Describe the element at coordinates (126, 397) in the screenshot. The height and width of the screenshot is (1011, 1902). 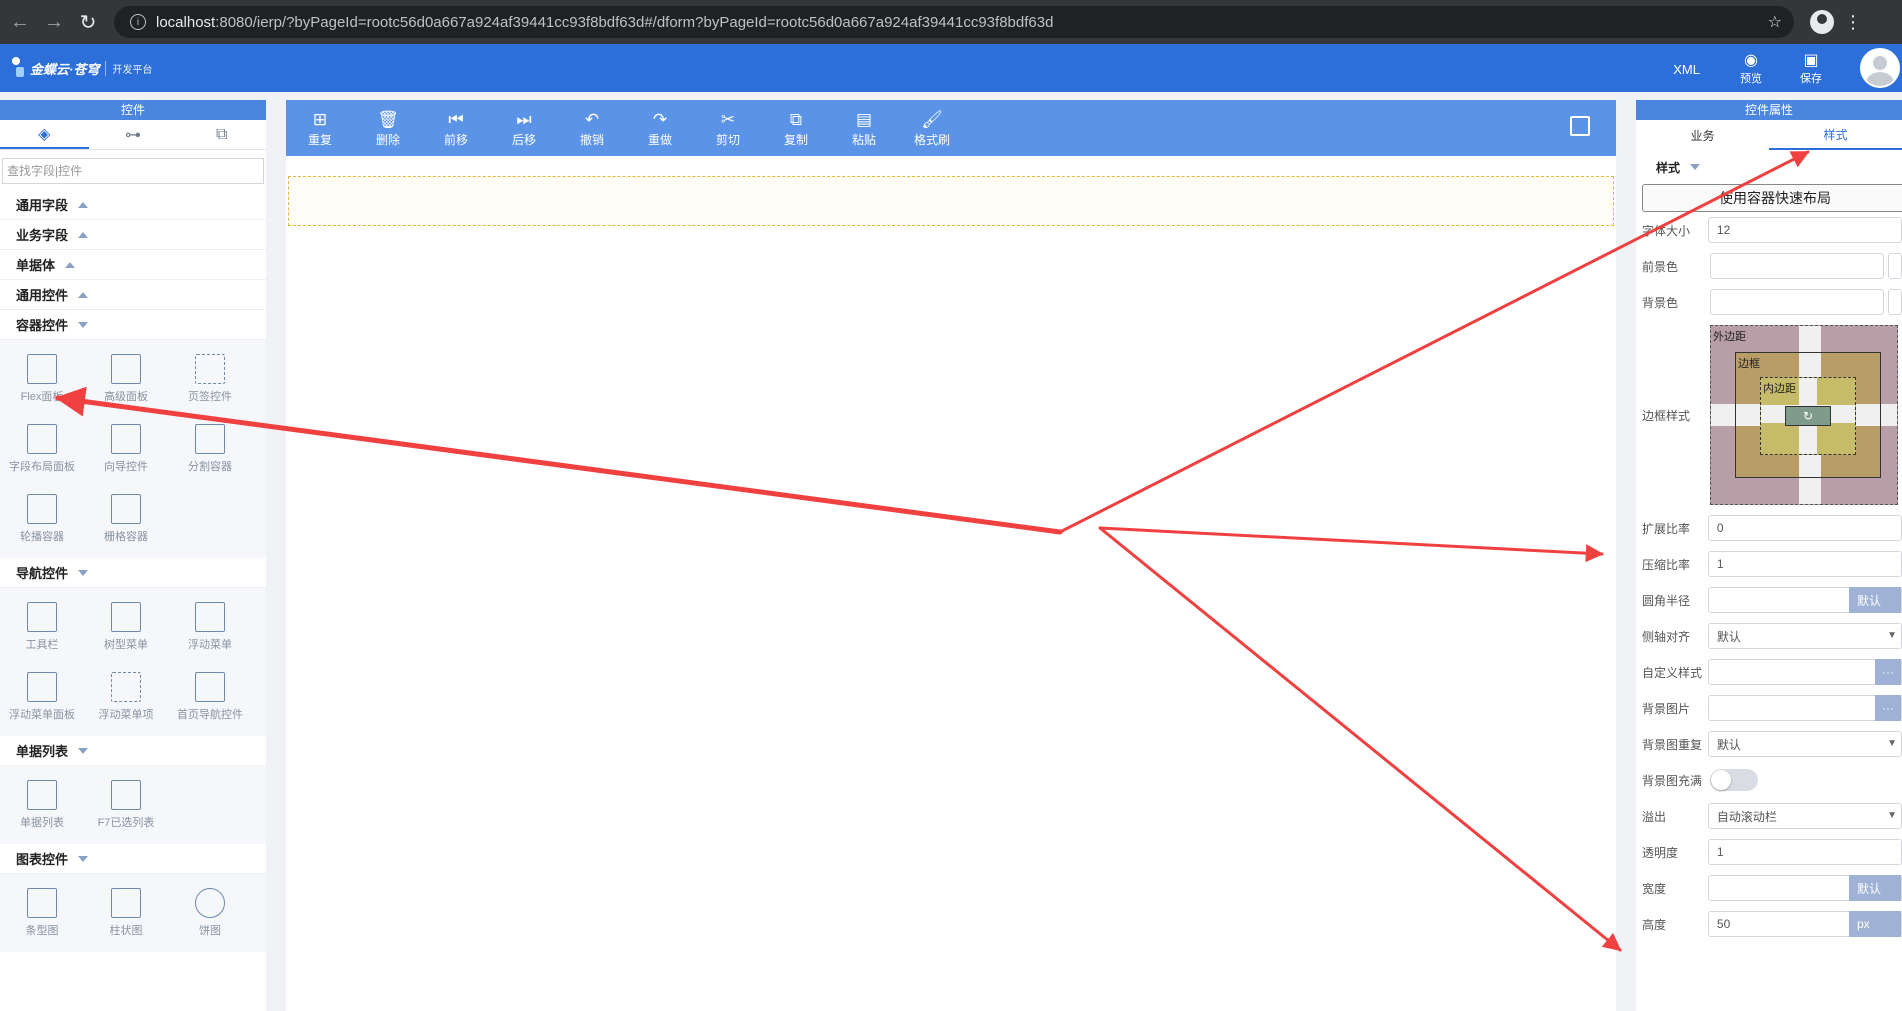
I see `control-label: 高级面板` at that location.